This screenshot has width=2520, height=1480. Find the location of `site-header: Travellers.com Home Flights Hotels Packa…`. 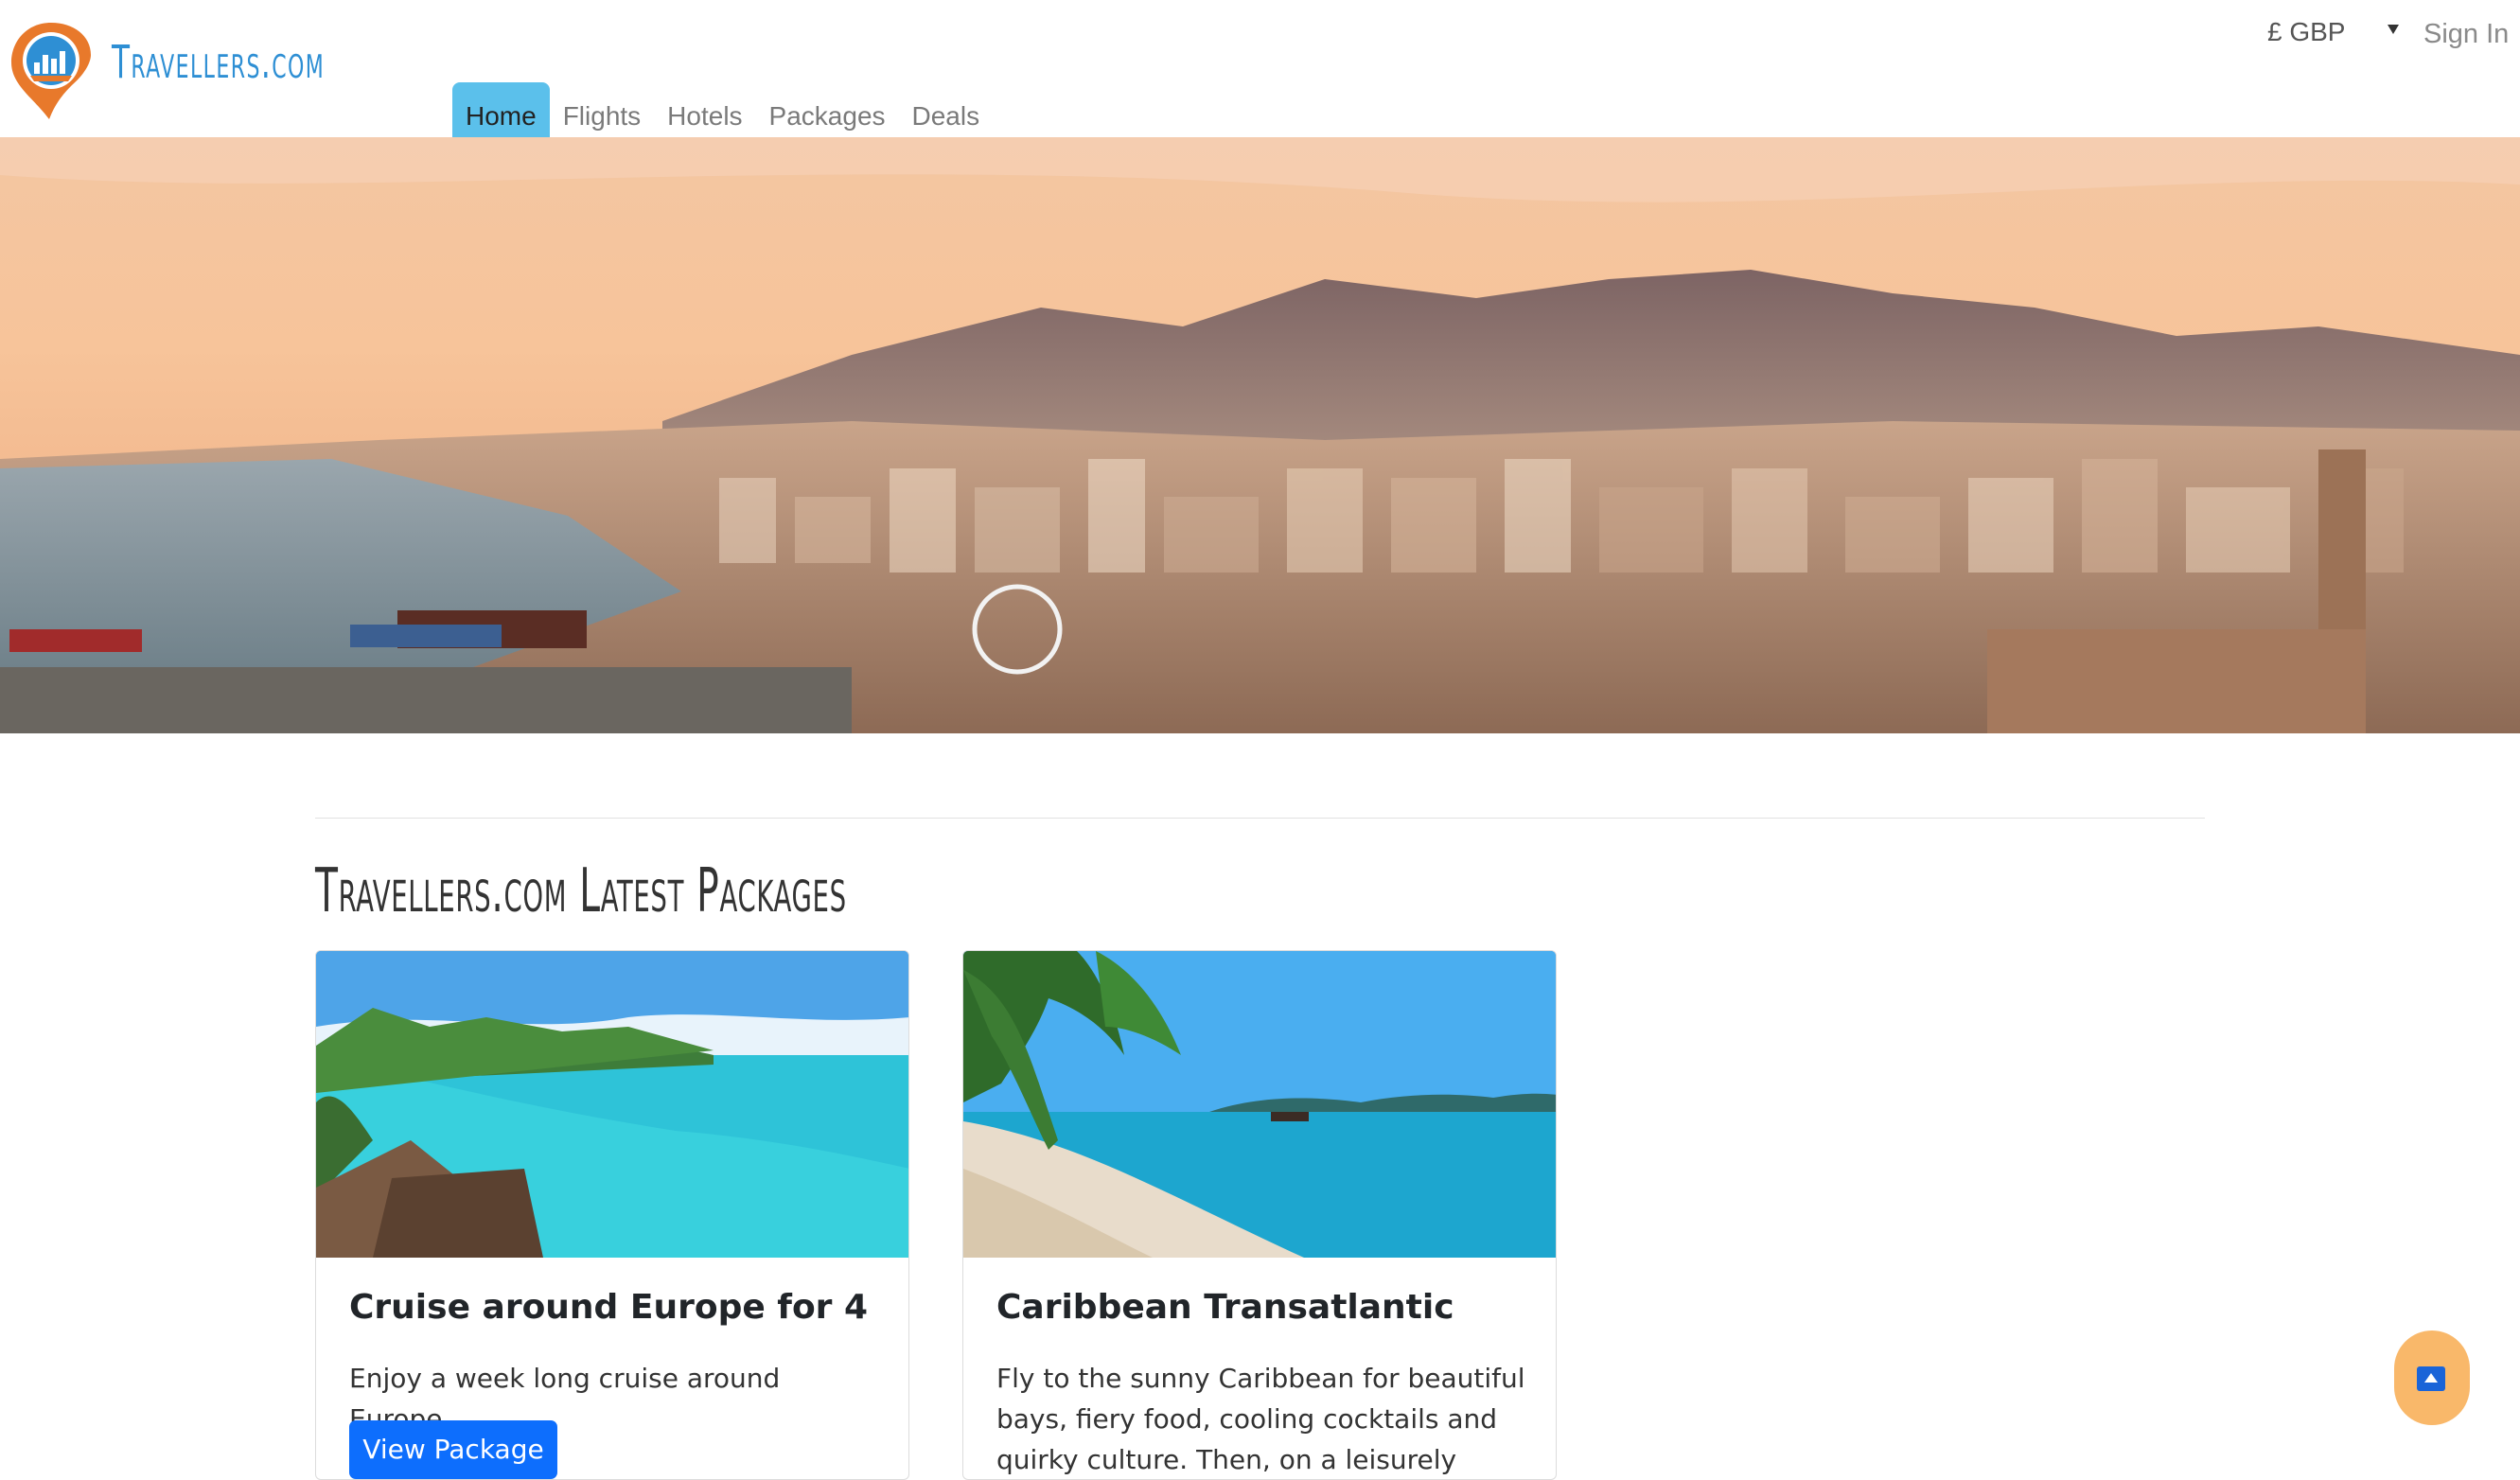

site-header: Travellers.com Home Flights Hotels Packa… is located at coordinates (1260, 69).